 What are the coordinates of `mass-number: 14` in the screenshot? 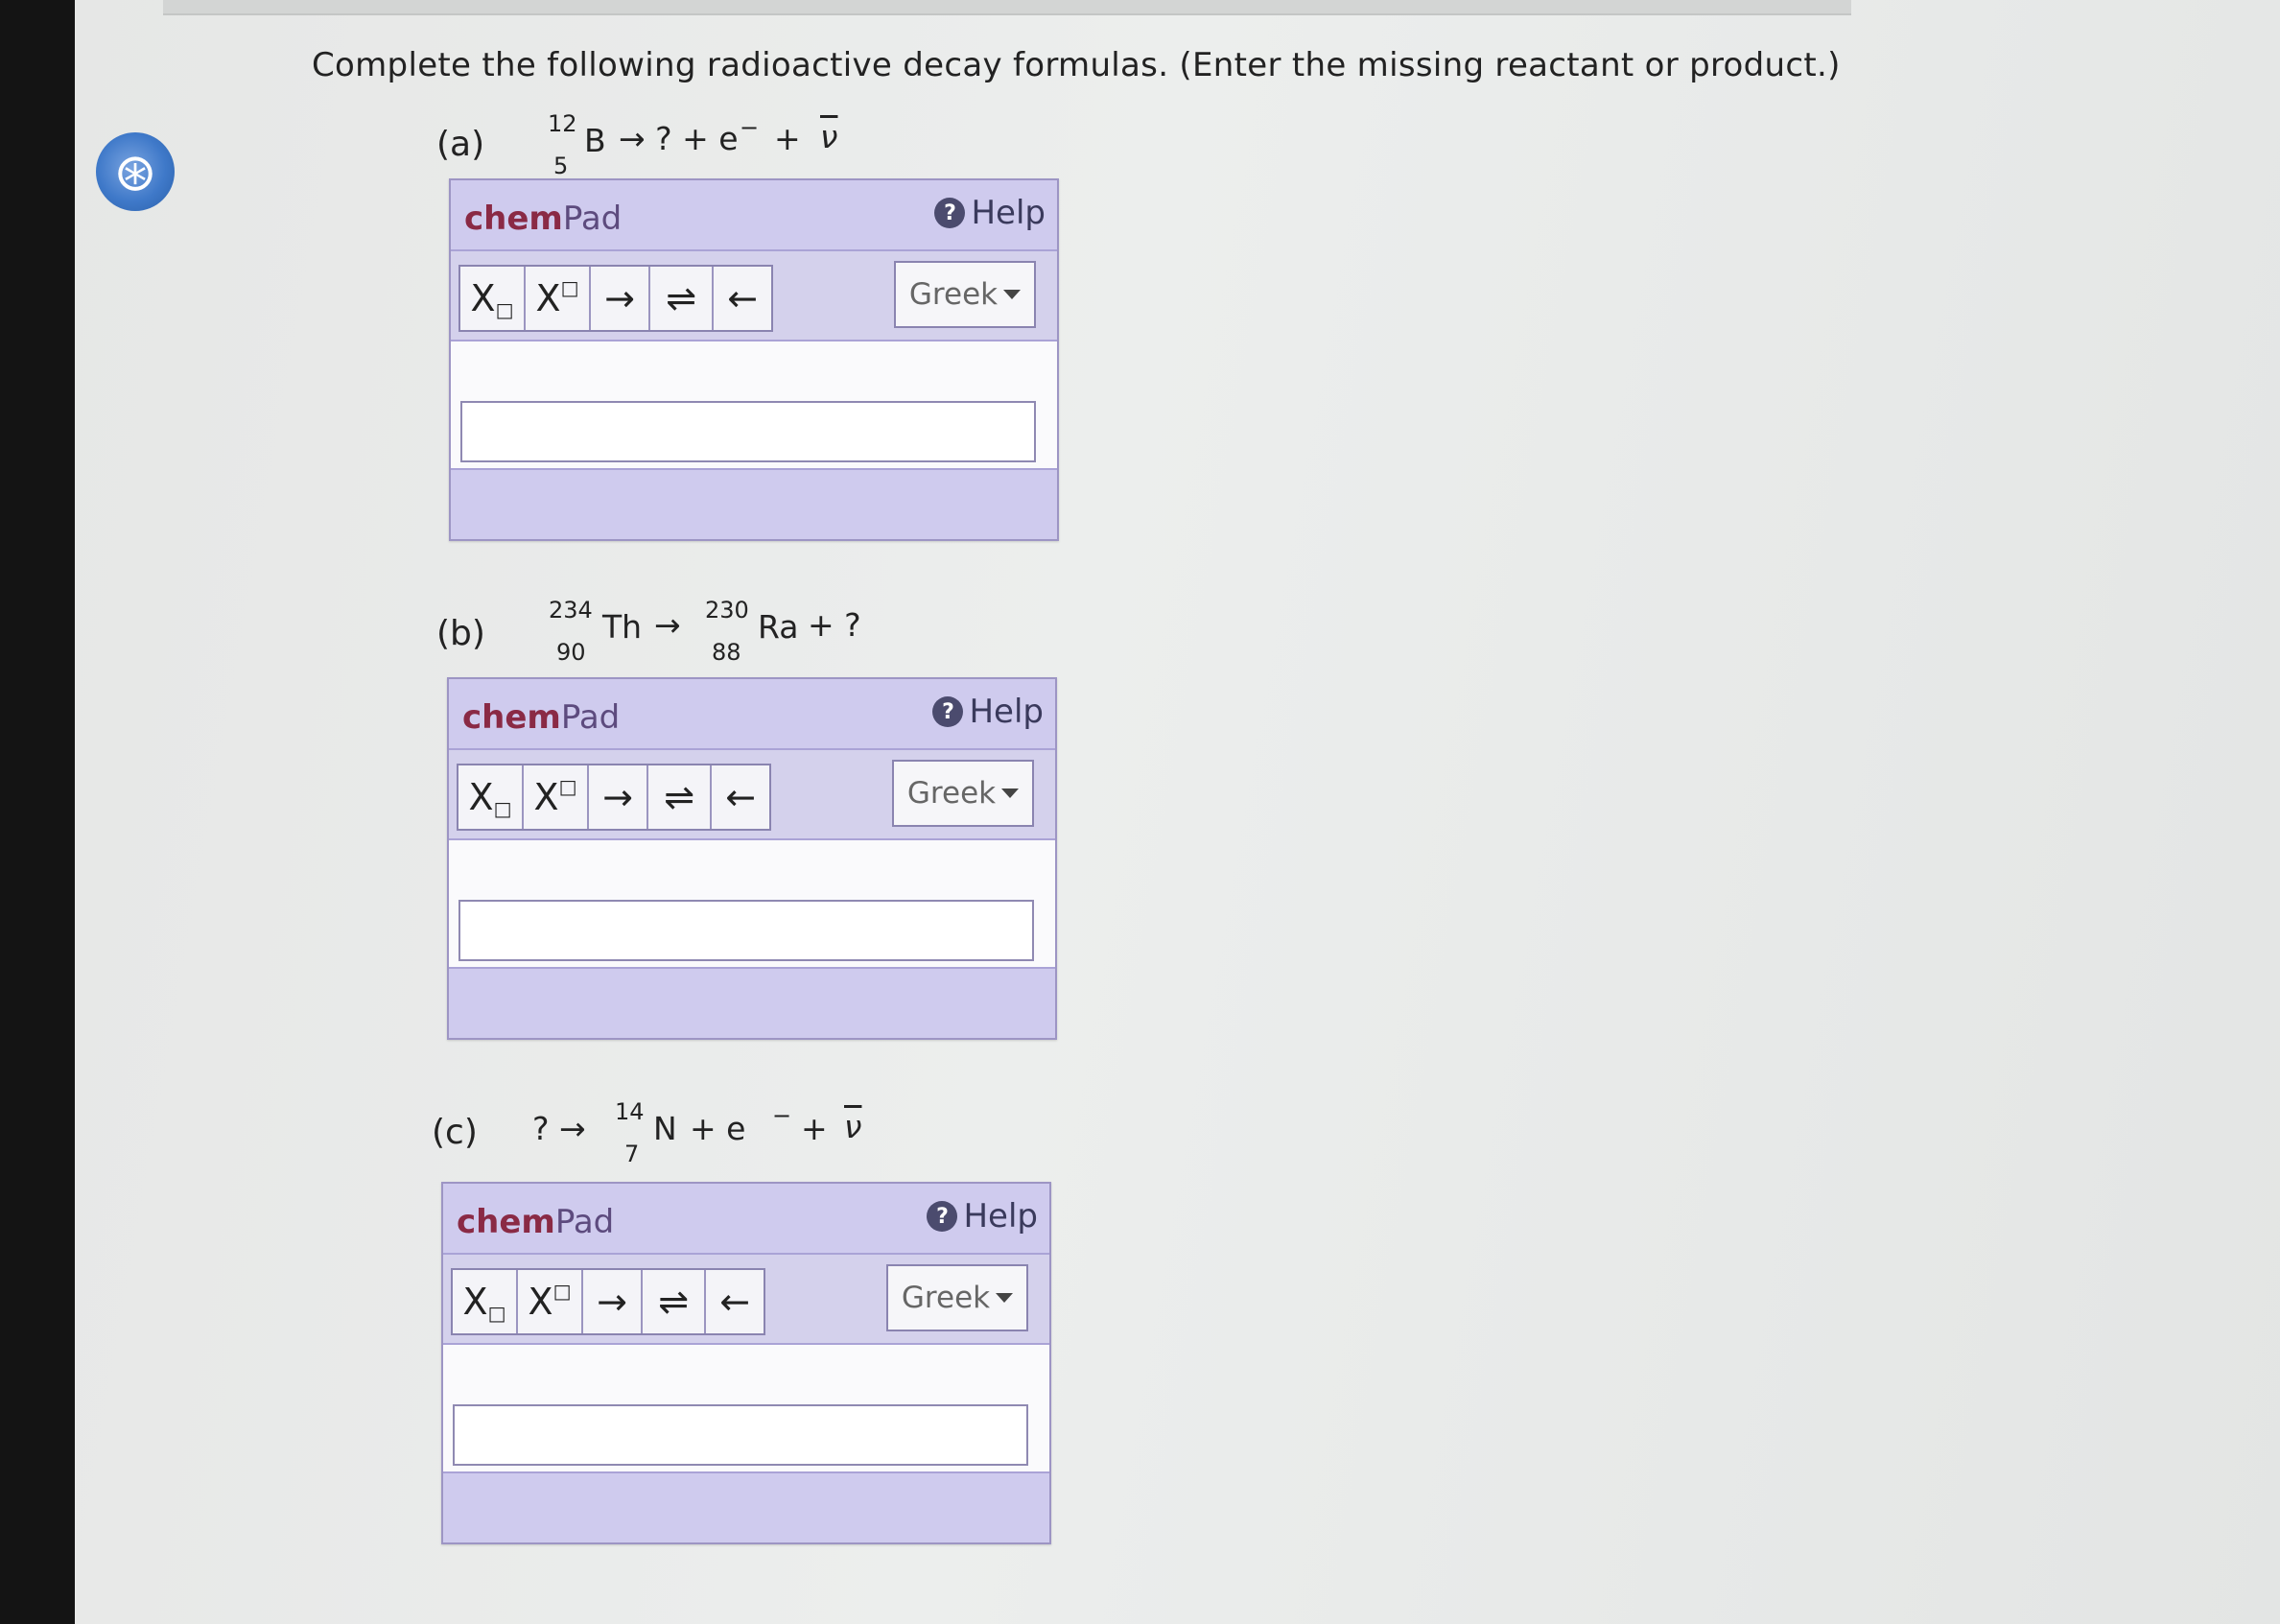 It's located at (630, 1111).